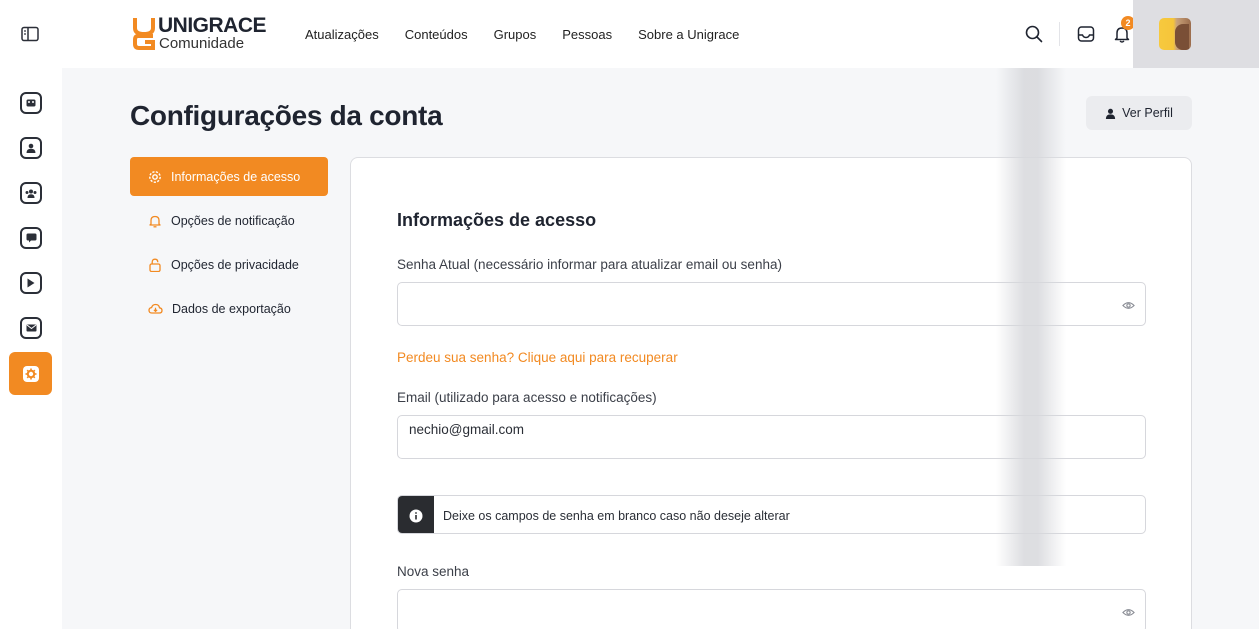 This screenshot has width=1259, height=629. I want to click on new-password-label: Nova senha, so click(433, 571).